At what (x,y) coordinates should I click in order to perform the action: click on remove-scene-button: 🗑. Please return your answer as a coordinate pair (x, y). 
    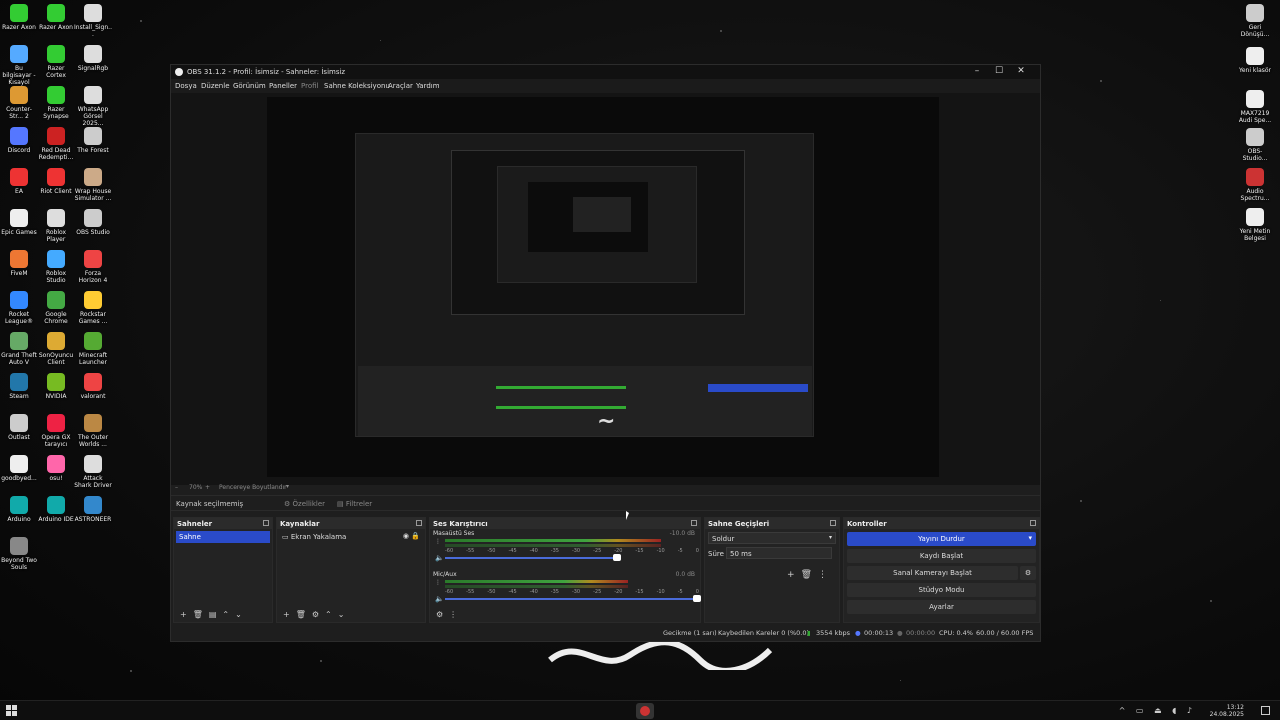
    Looking at the image, I should click on (201, 614).